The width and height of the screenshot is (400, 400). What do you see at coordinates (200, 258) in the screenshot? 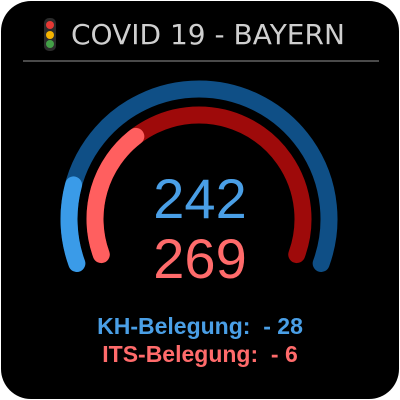
I see `secondary-value: 269` at bounding box center [200, 258].